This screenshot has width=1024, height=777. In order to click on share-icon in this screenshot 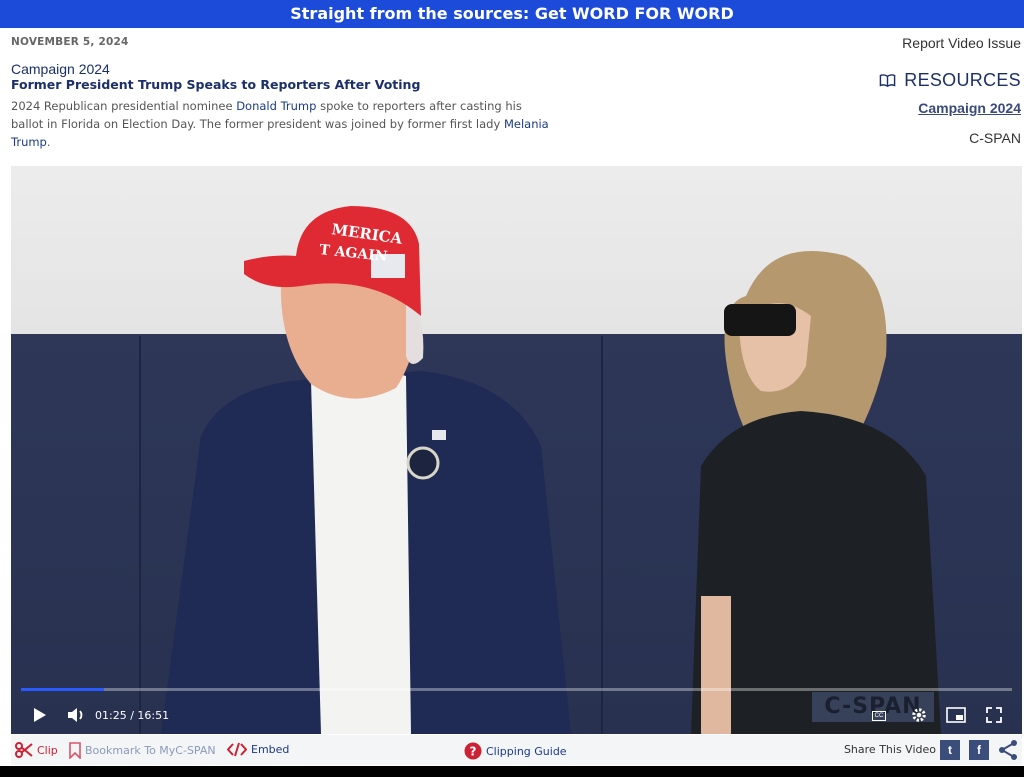, I will do `click(1008, 752)`.